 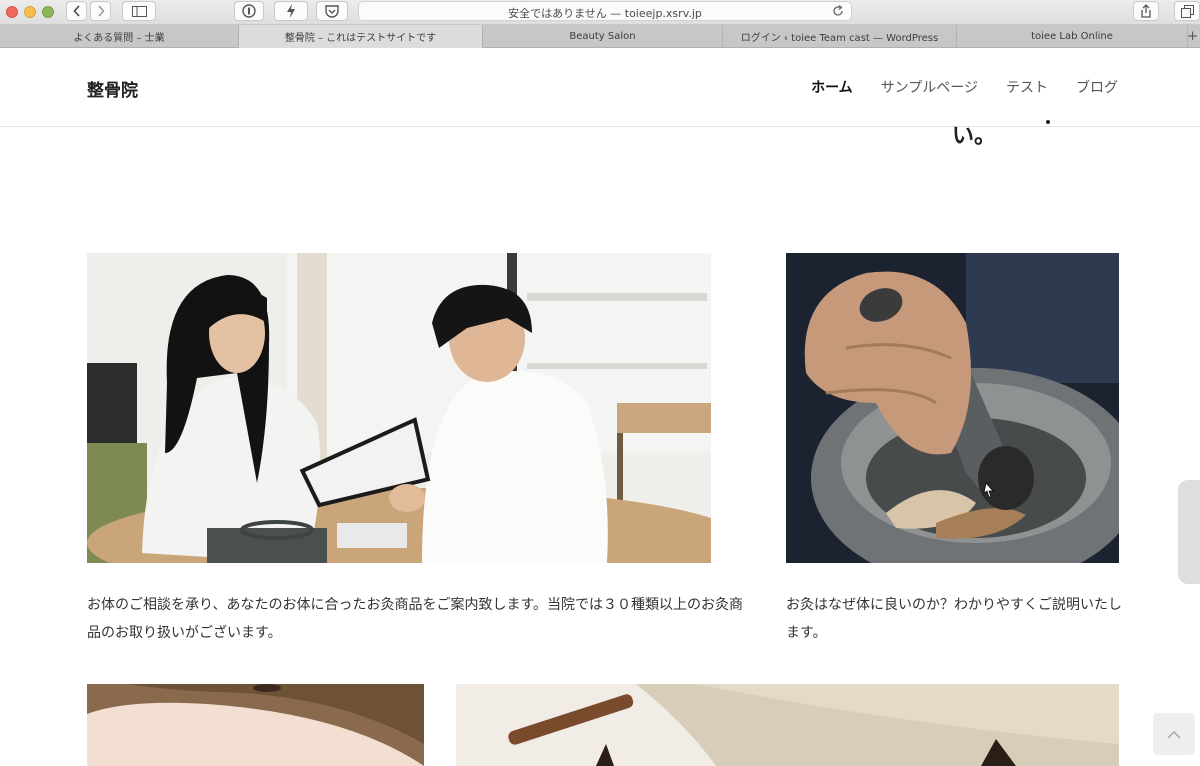 What do you see at coordinates (1072, 36) in the screenshot?
I see `tab-toiee-lab: toiee Lab Online` at bounding box center [1072, 36].